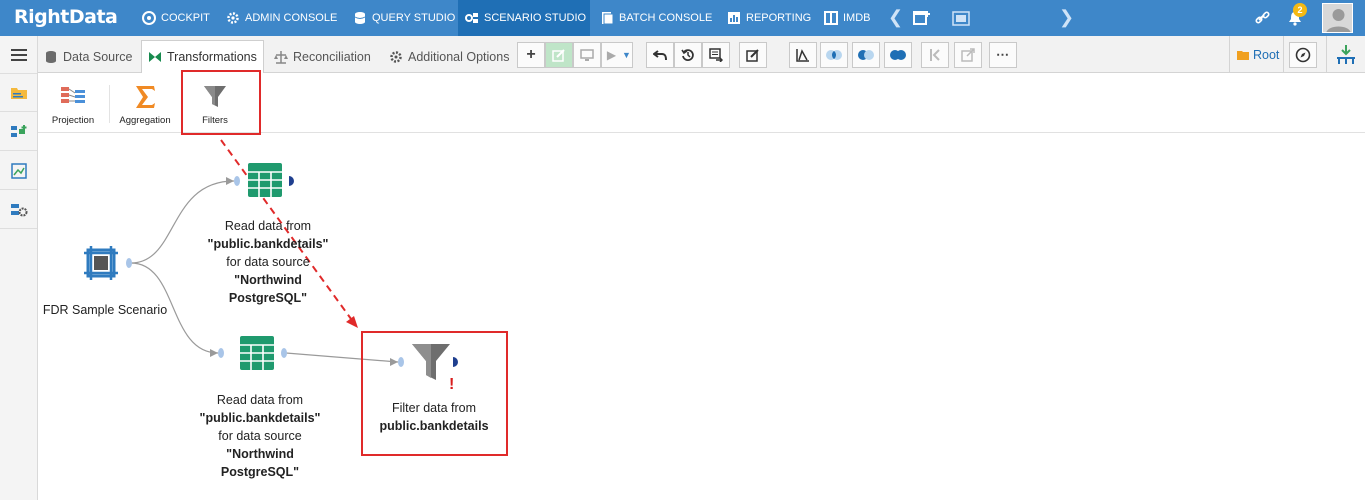  I want to click on filter-node-highlight, so click(434, 393).